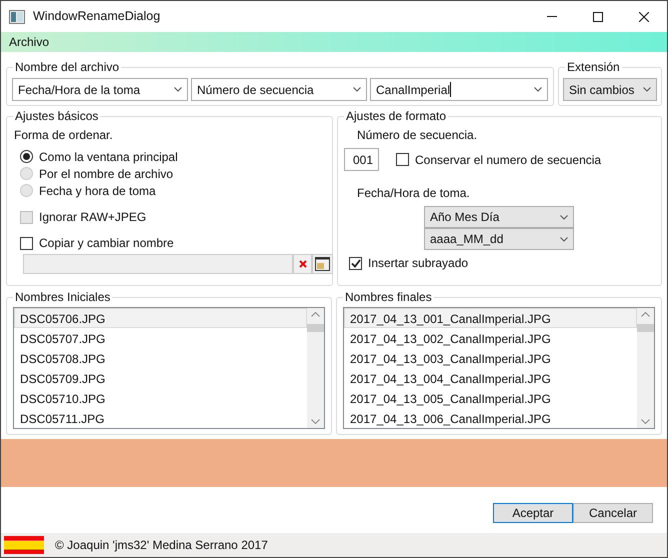 The height and width of the screenshot is (558, 668). What do you see at coordinates (64, 135) in the screenshot?
I see `sort-label: Forma de ordenar.` at bounding box center [64, 135].